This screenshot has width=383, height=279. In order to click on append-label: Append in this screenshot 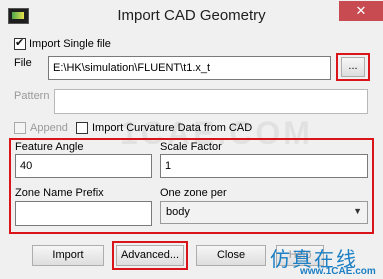, I will do `click(49, 128)`.